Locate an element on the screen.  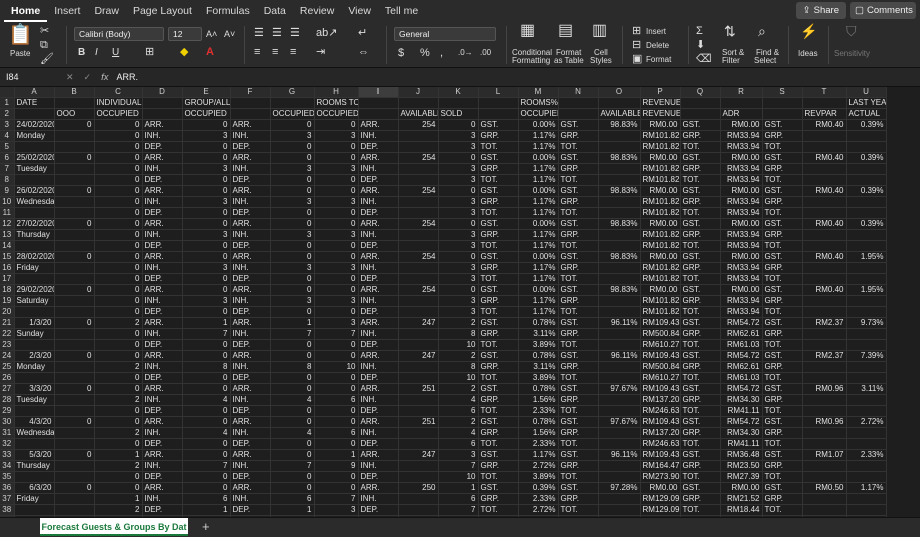
cell: REVENUE is located at coordinates (660, 114).